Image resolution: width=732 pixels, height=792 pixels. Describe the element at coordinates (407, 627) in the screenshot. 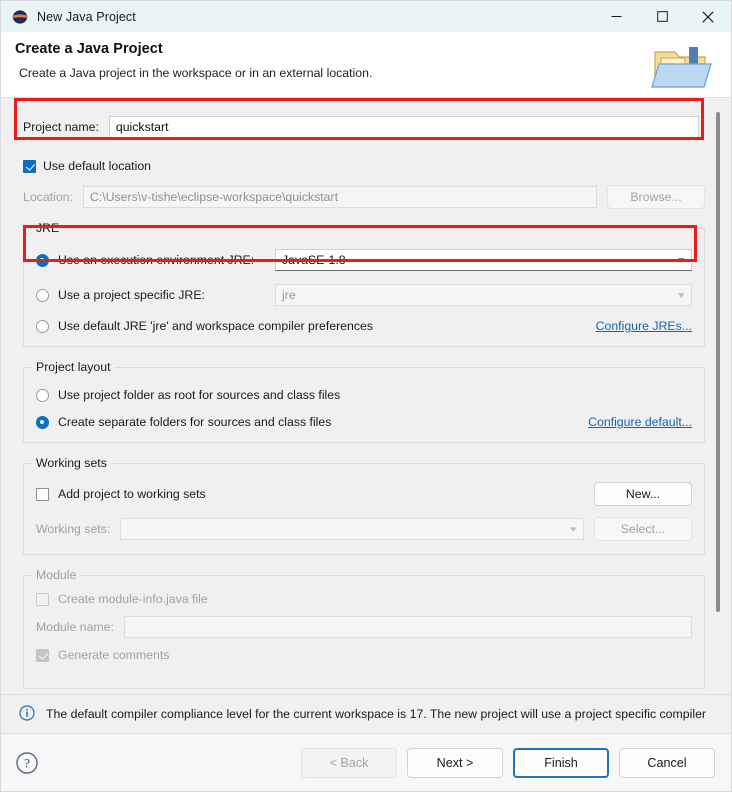

I see `module-name-input` at that location.